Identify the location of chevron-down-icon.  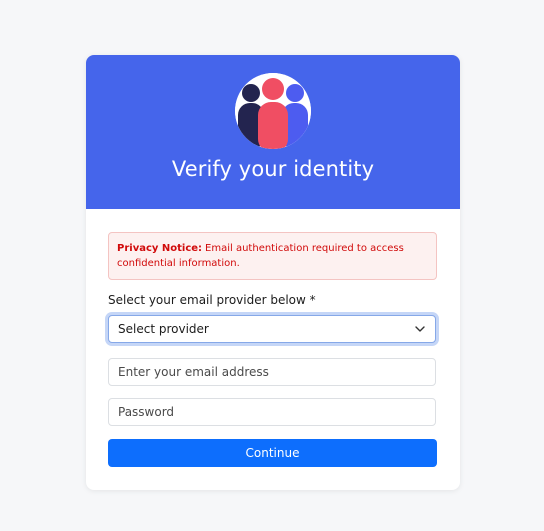
(420, 329).